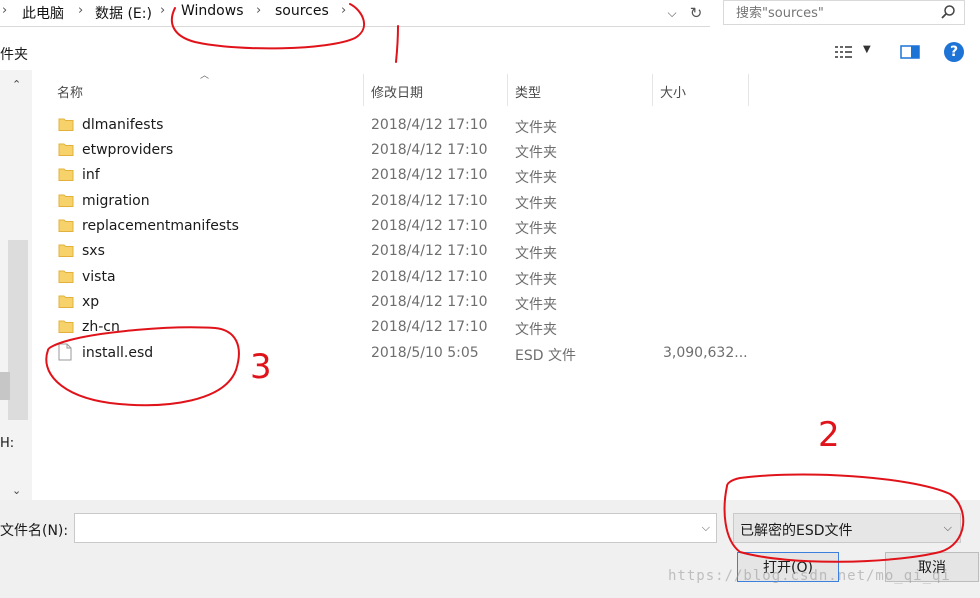 The image size is (980, 598). I want to click on file-row: xp 2018/4/12 17:10 文件夹, so click(406, 302).